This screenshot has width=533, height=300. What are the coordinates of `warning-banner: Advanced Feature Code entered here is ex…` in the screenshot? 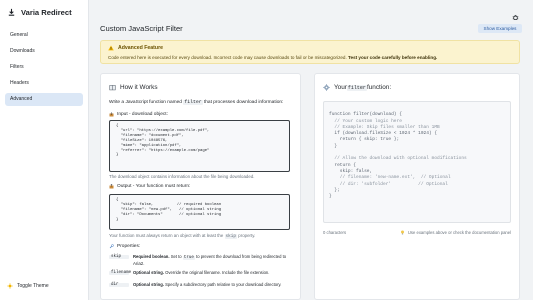 It's located at (310, 52).